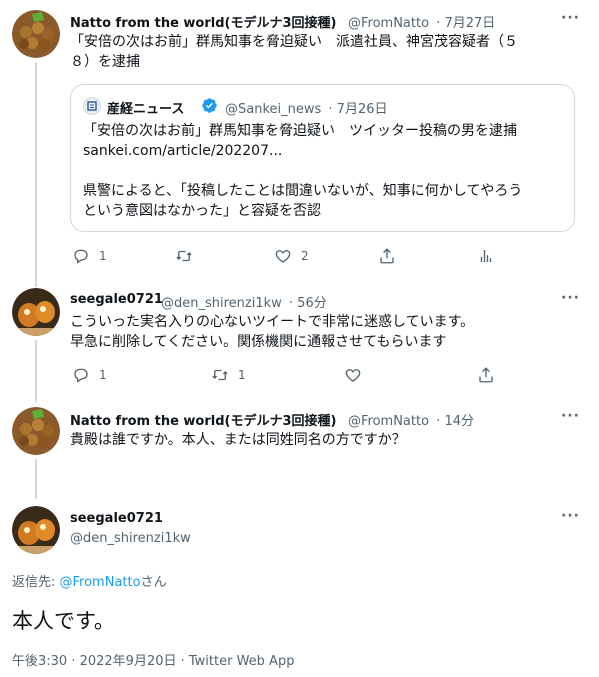 The width and height of the screenshot is (599, 677). Describe the element at coordinates (153, 582) in the screenshot. I see `reply-to-suffix: さん` at that location.